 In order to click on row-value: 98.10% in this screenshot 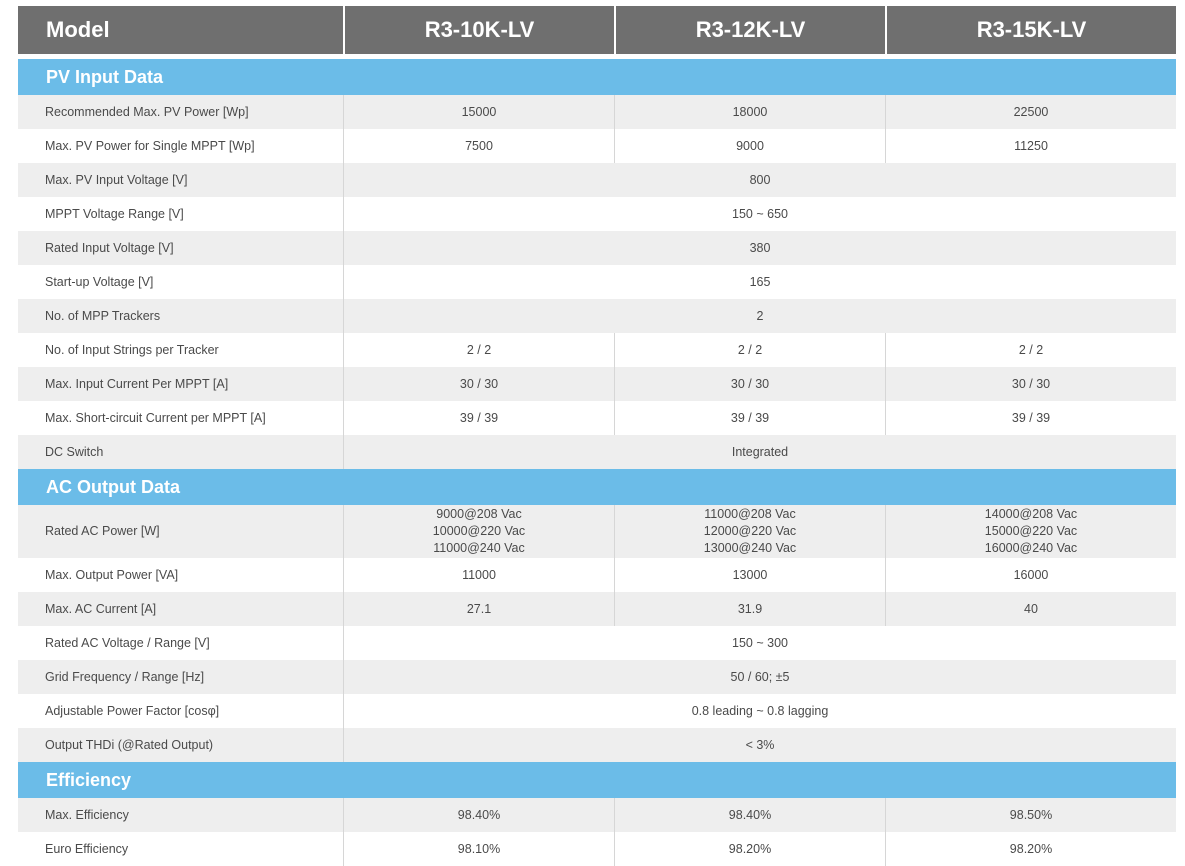, I will do `click(478, 849)`.